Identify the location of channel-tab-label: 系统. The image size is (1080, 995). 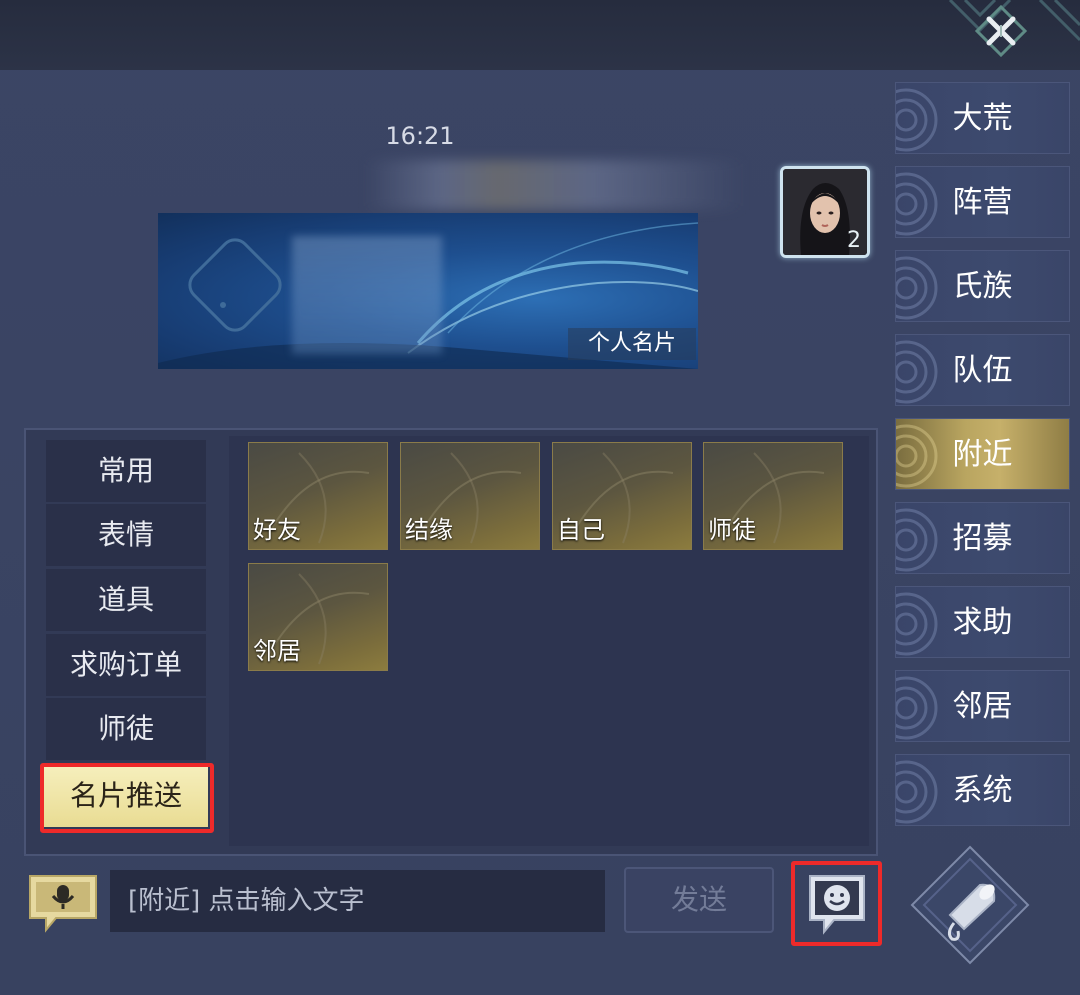
(982, 790).